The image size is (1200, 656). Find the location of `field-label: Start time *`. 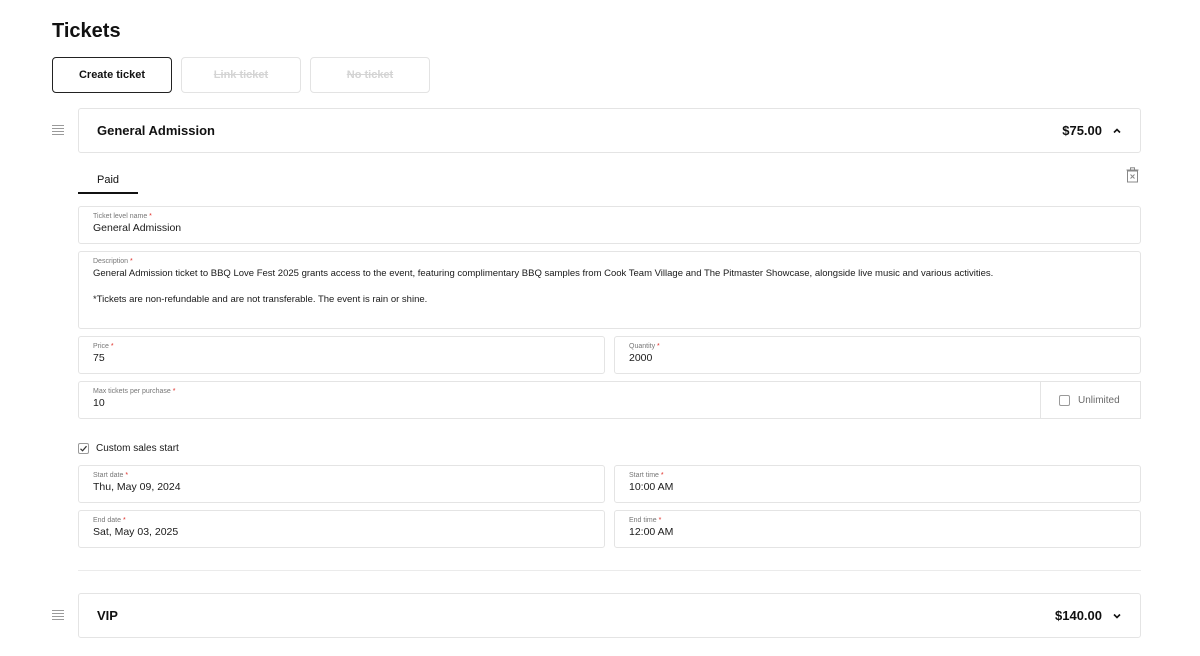

field-label: Start time * is located at coordinates (646, 475).